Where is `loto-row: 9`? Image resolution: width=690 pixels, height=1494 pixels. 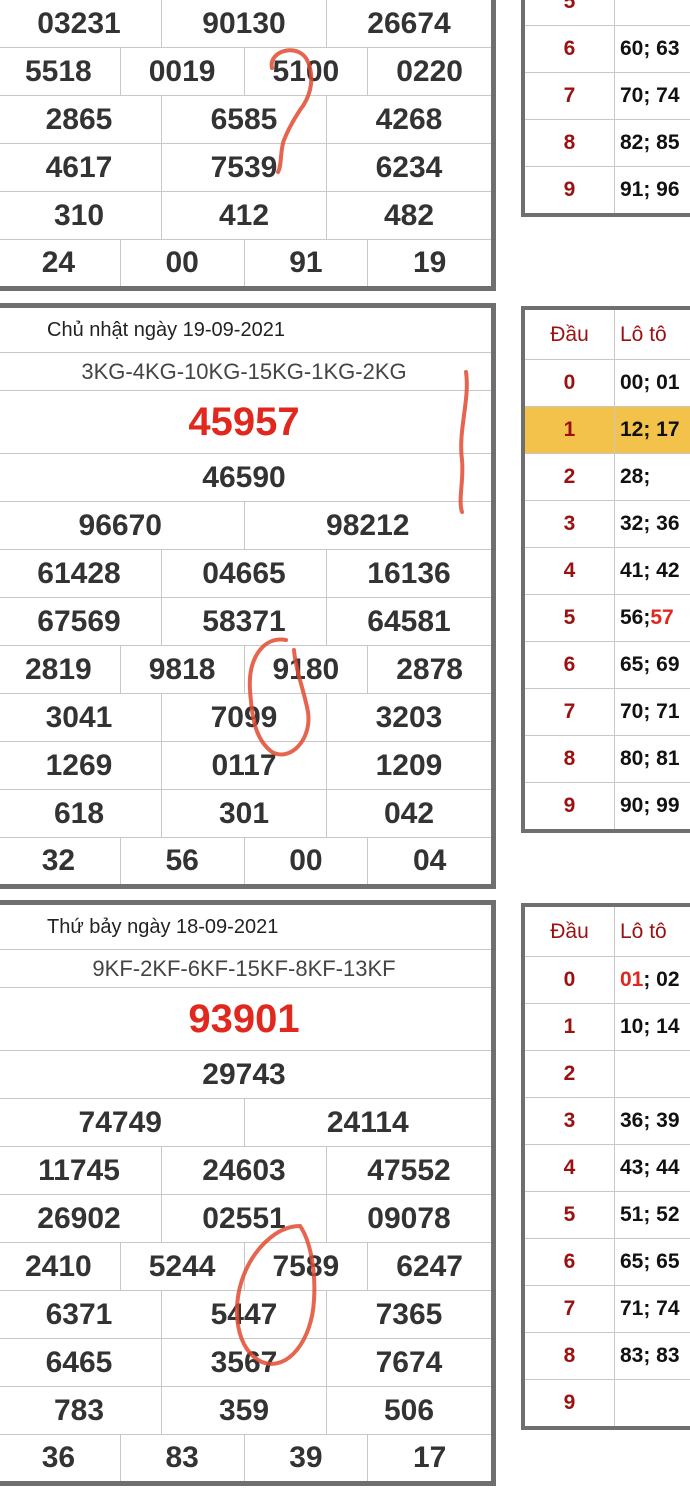
loto-row: 9 is located at coordinates (607, 1402).